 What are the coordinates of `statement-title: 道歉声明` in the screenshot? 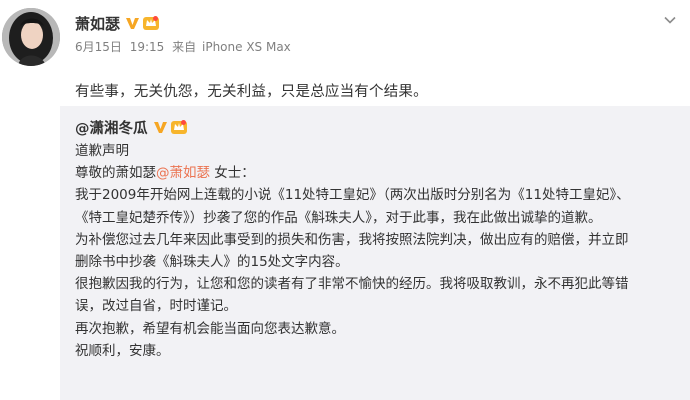 It's located at (102, 151).